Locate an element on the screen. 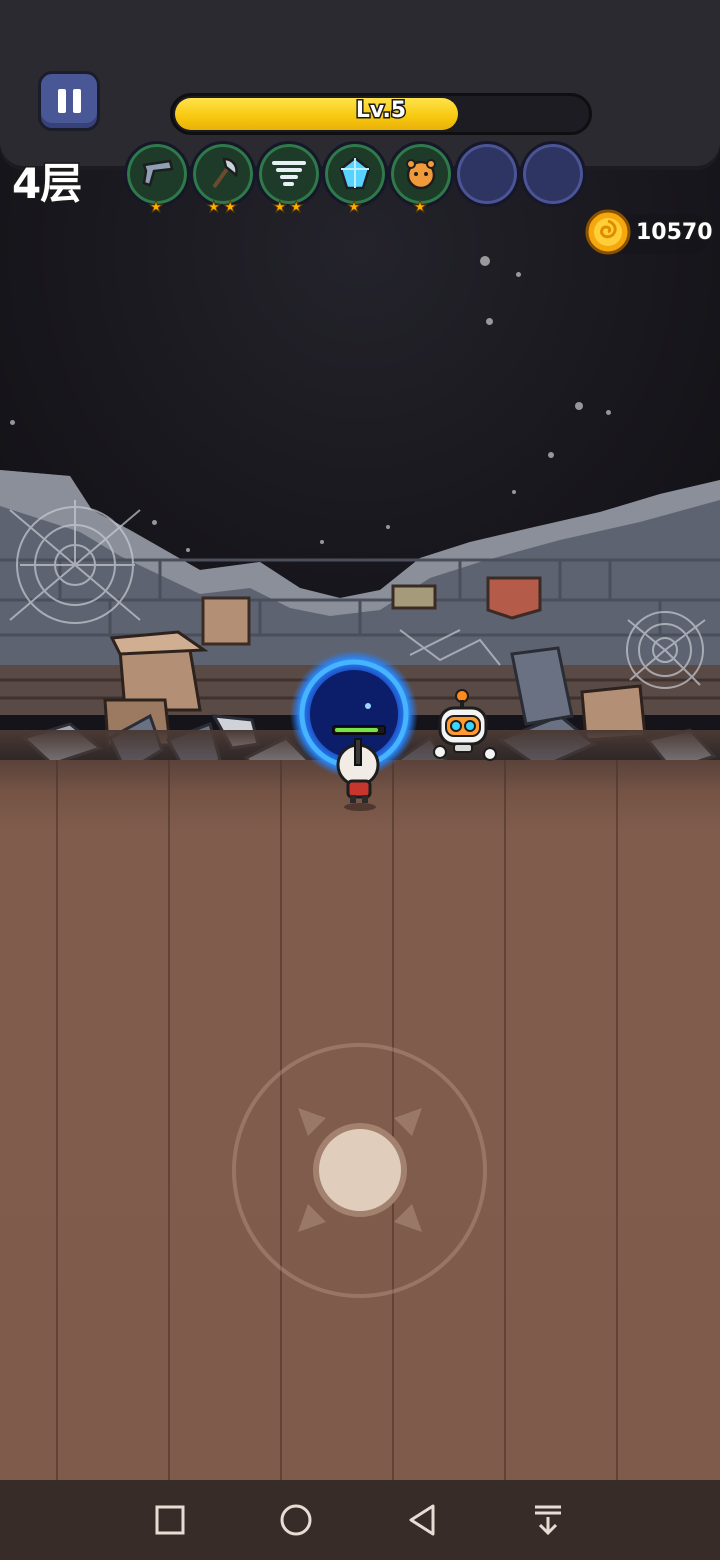 The height and width of the screenshot is (1560, 720). robot-companion is located at coordinates (465, 725).